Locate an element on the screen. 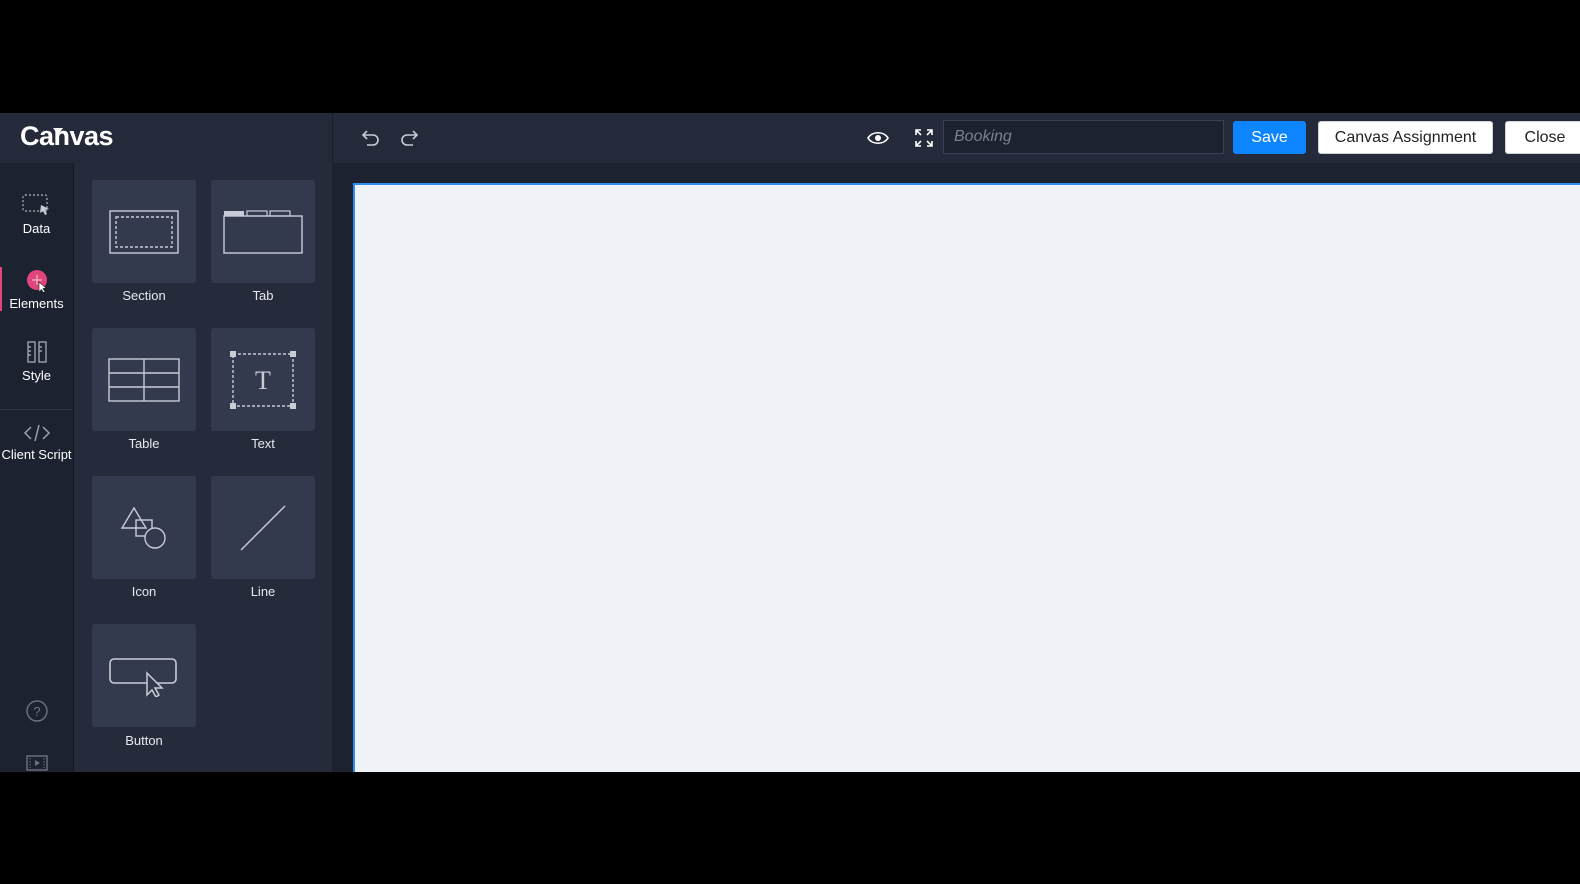  help-button: ? is located at coordinates (36, 711).